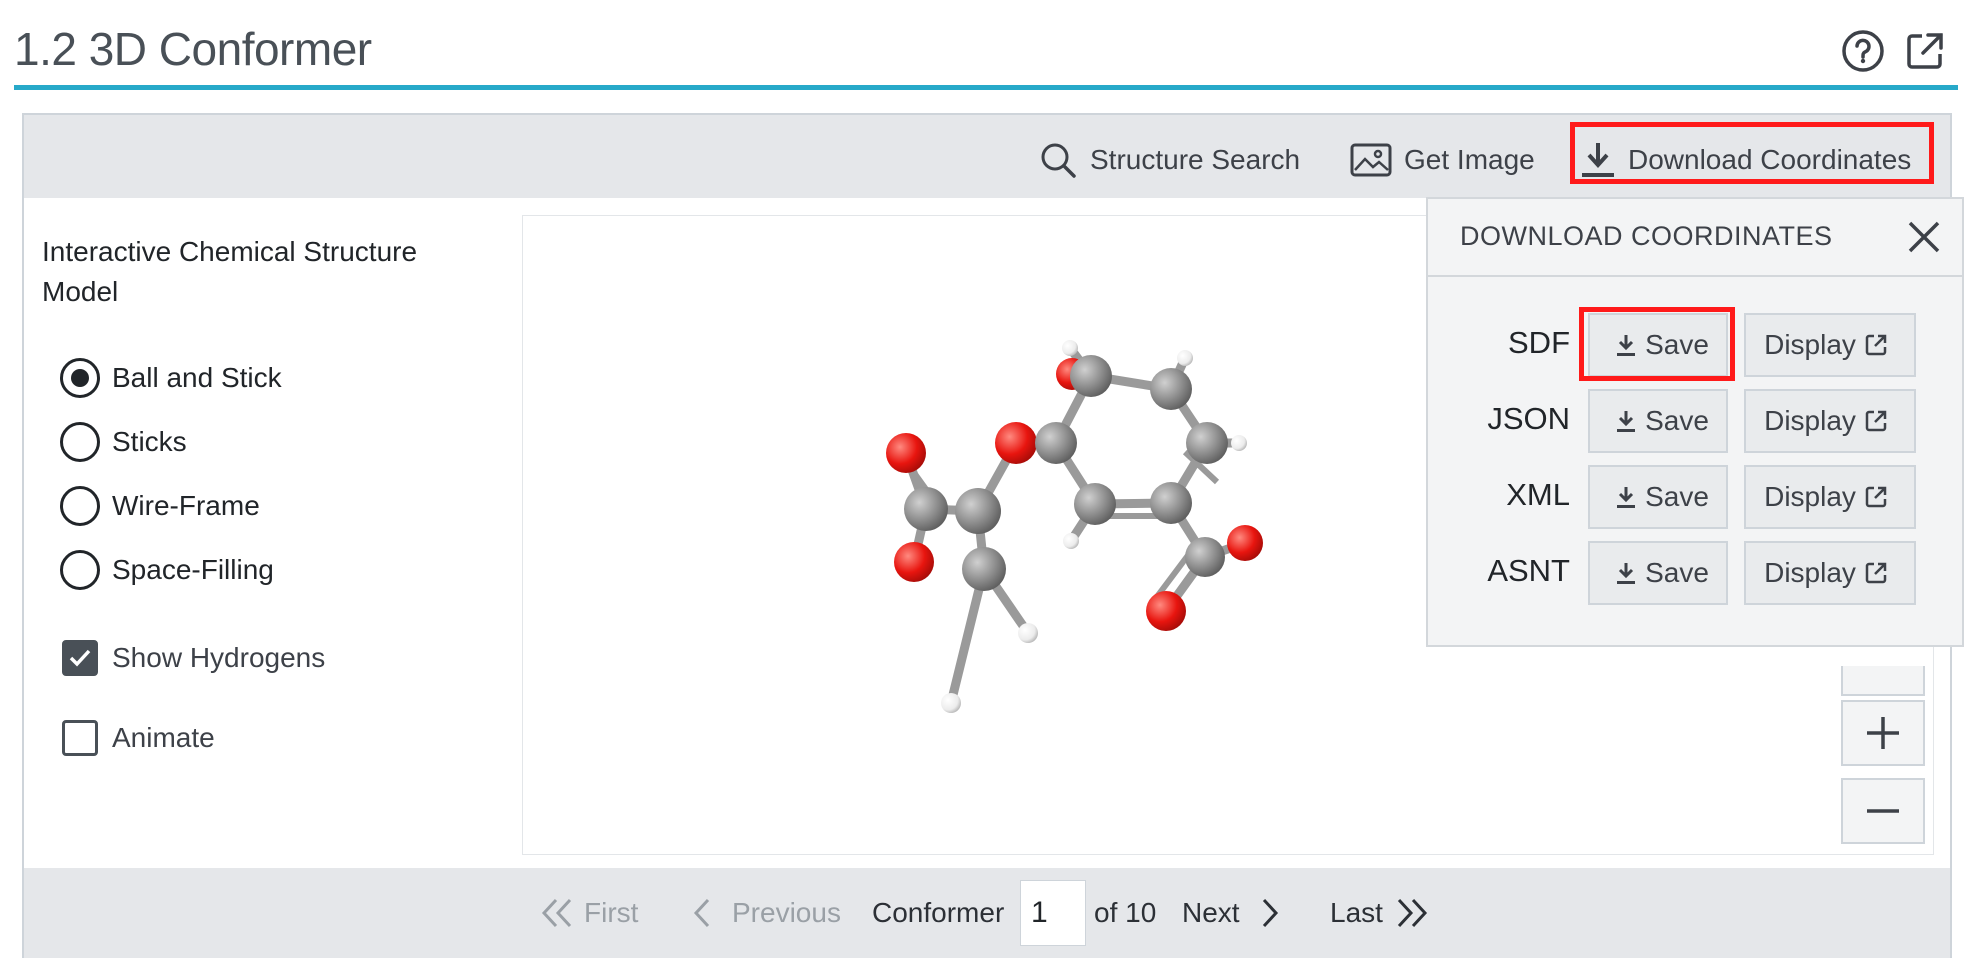  What do you see at coordinates (1770, 159) in the screenshot?
I see `download-coordinates-label: Download Coordinates` at bounding box center [1770, 159].